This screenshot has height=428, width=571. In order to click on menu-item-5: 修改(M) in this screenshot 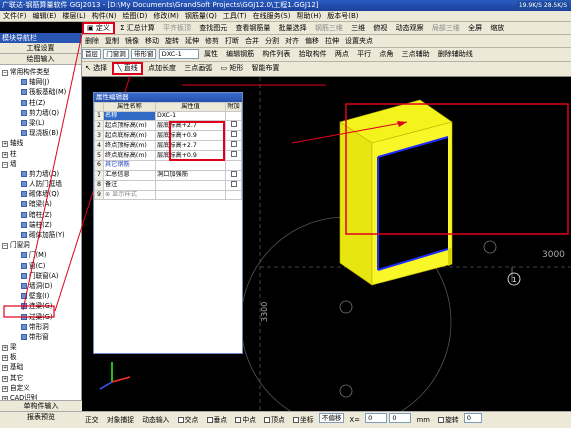, I will do `click(166, 16)`.